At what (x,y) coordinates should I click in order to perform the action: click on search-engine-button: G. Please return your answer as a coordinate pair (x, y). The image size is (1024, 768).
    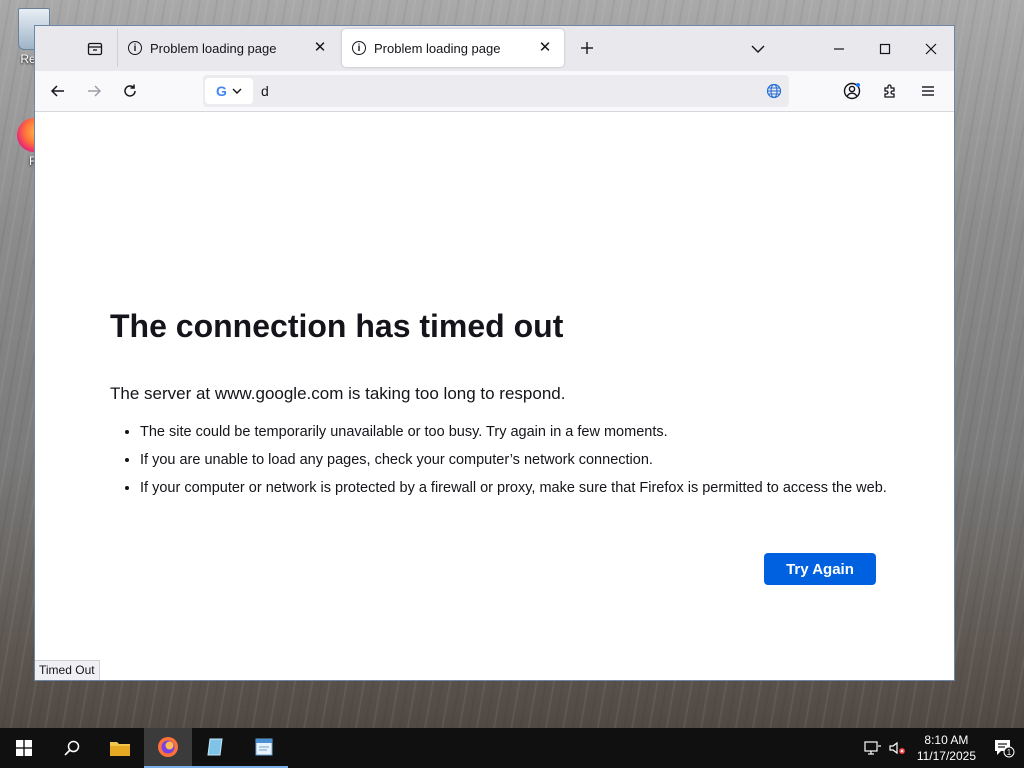
    Looking at the image, I should click on (229, 91).